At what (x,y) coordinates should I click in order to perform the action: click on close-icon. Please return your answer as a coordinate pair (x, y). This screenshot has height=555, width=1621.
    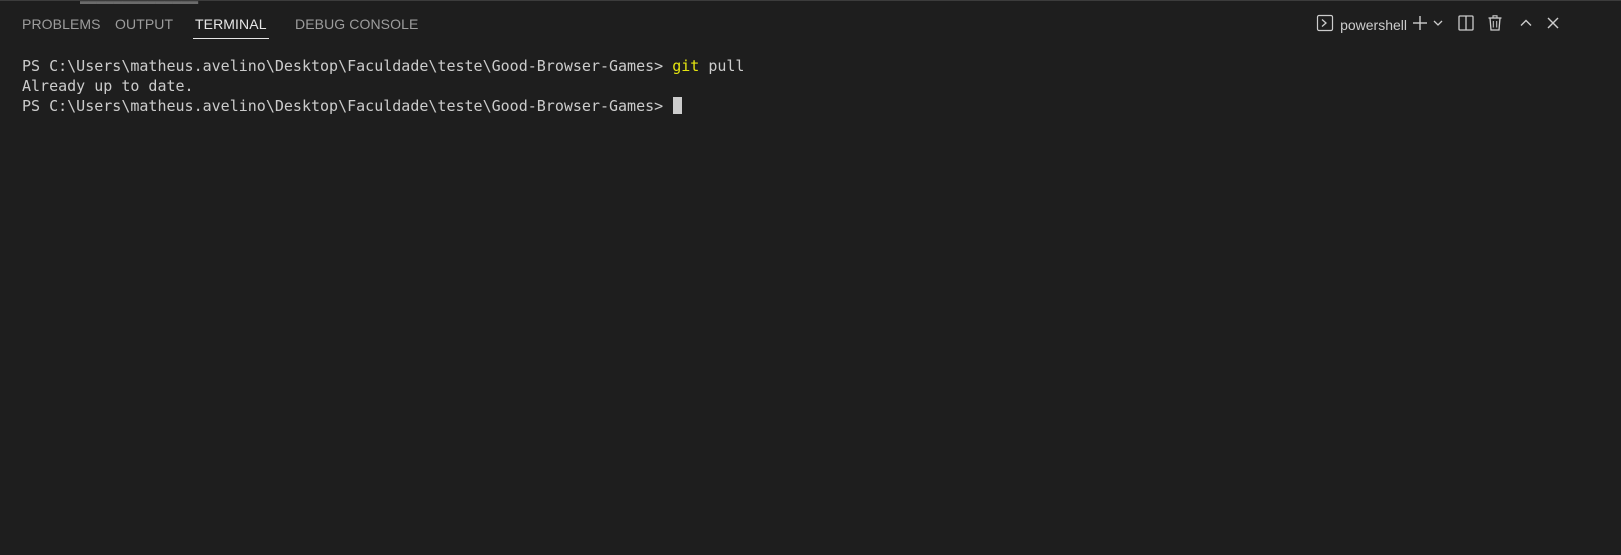
    Looking at the image, I should click on (1553, 25).